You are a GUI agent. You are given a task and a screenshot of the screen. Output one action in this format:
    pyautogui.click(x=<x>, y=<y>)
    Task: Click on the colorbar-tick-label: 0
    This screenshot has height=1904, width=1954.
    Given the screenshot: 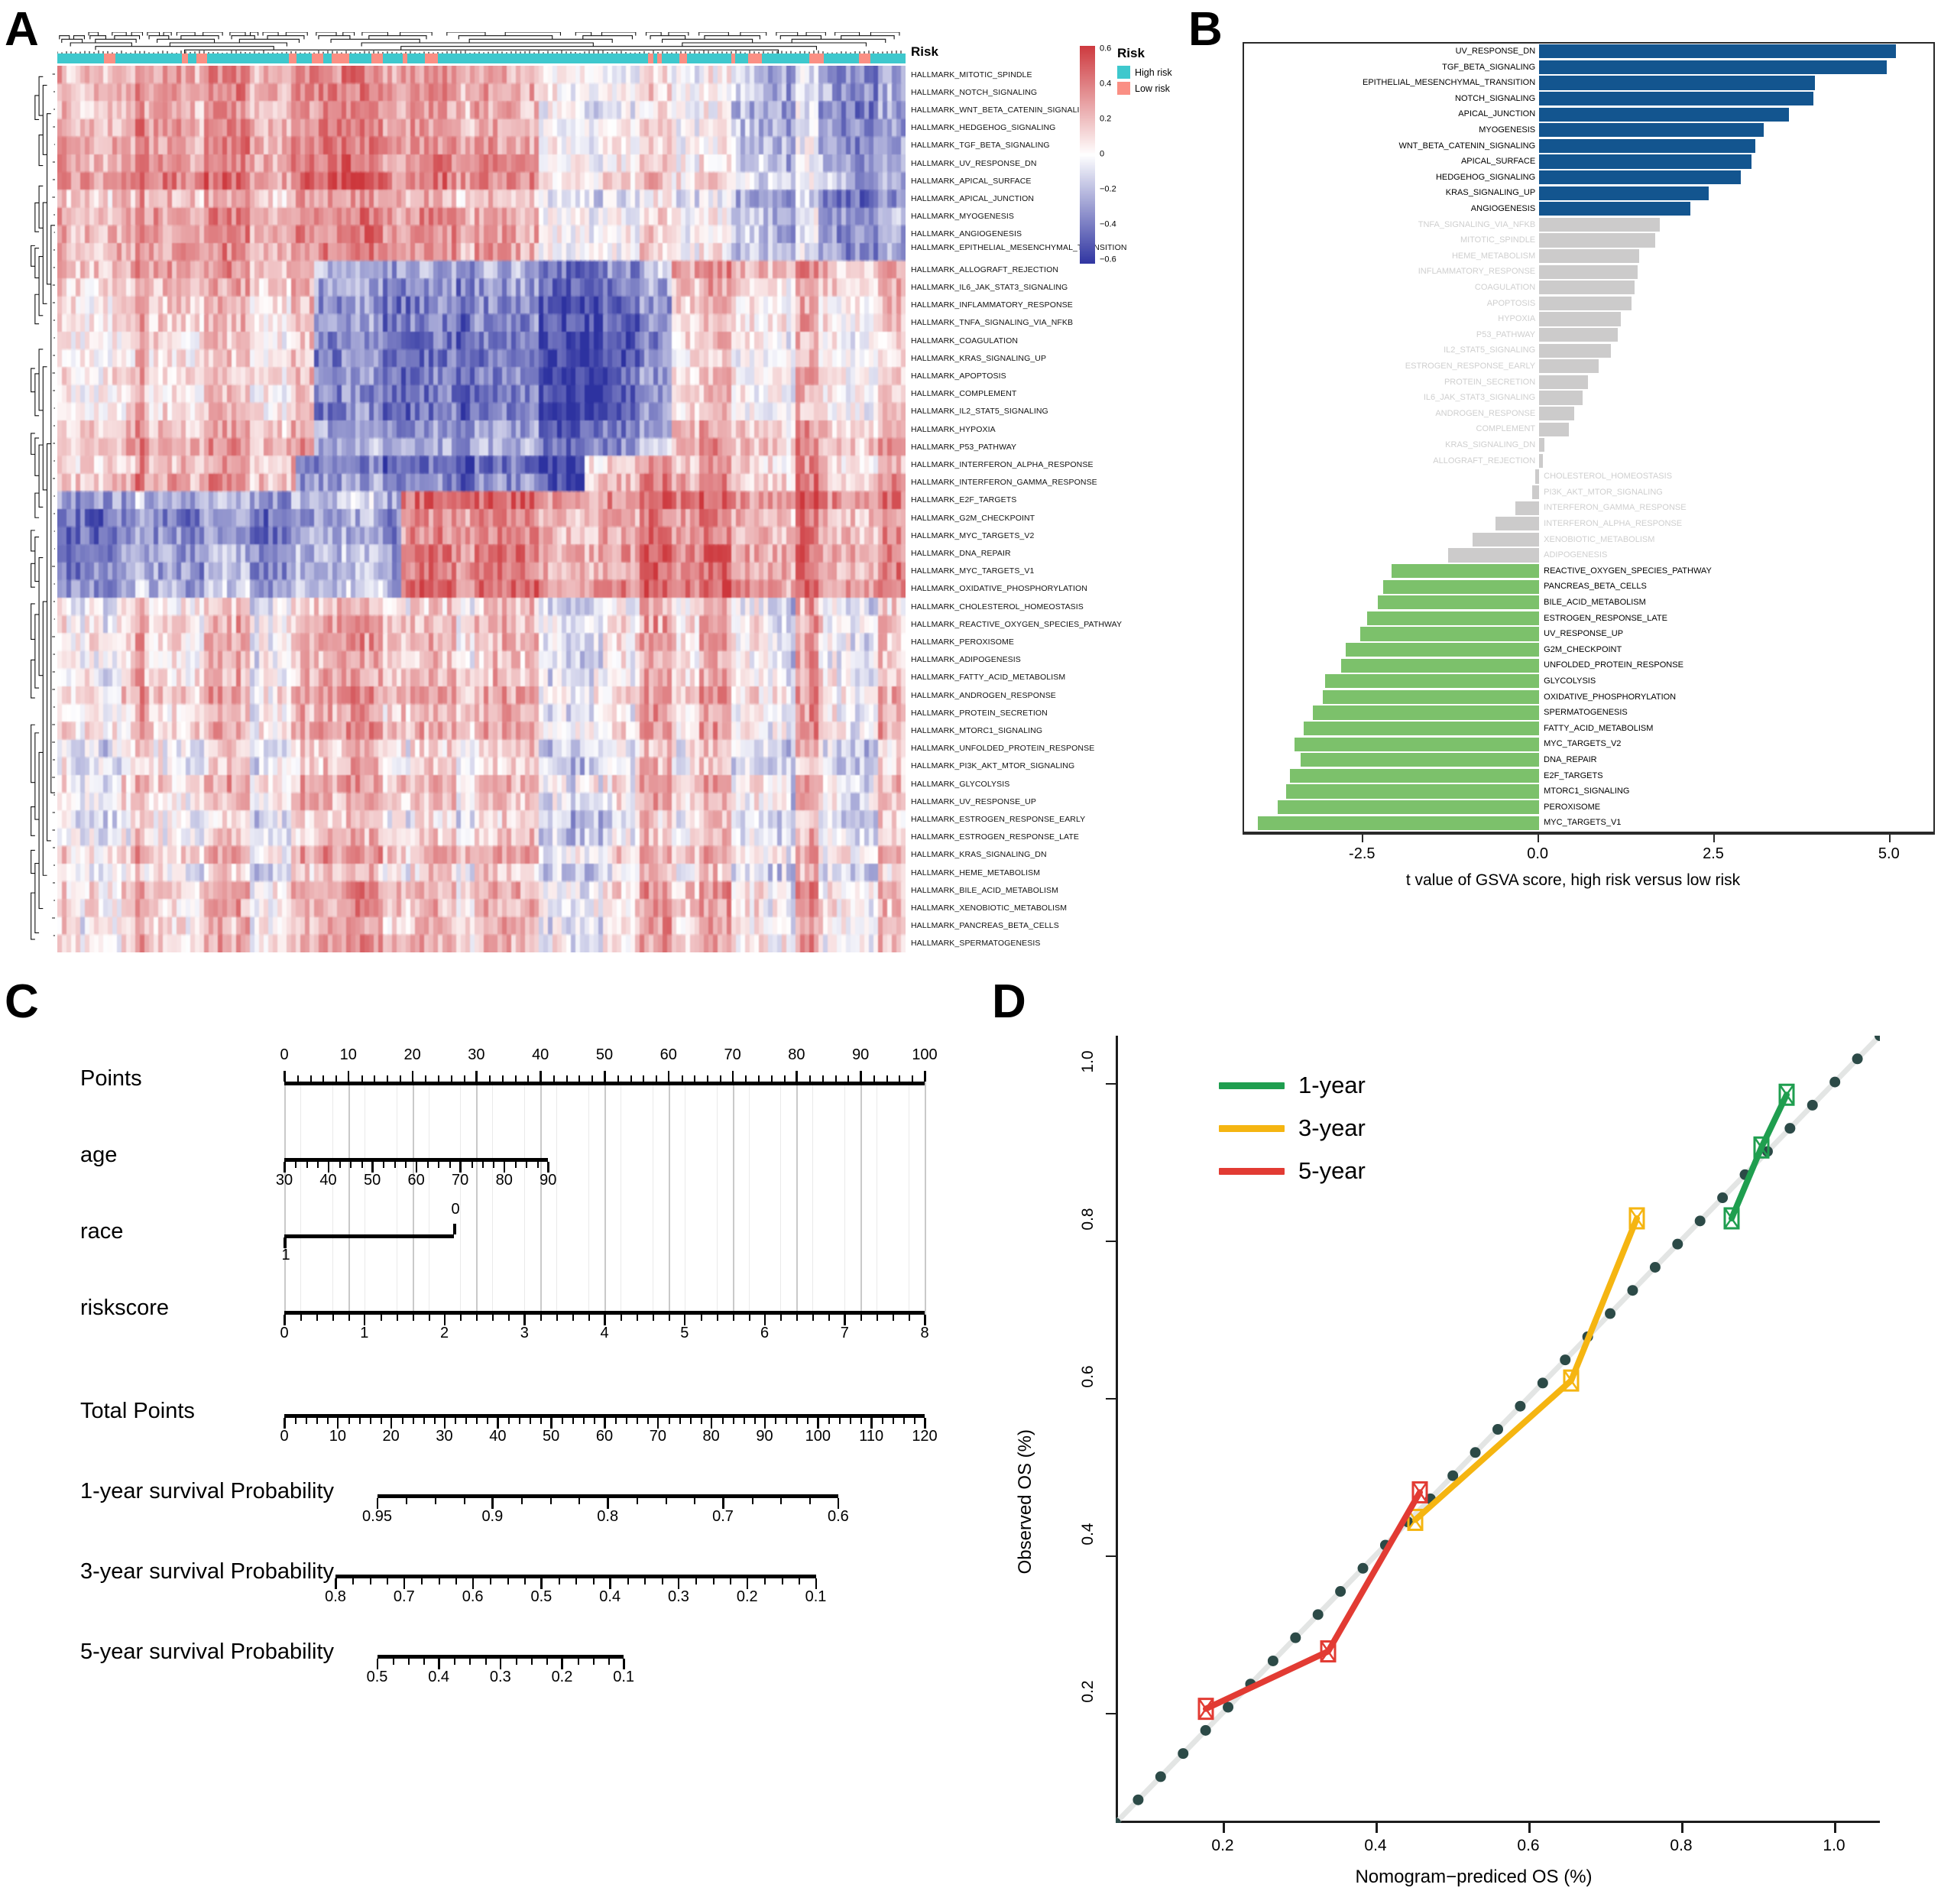 What is the action you would take?
    pyautogui.click(x=1102, y=154)
    